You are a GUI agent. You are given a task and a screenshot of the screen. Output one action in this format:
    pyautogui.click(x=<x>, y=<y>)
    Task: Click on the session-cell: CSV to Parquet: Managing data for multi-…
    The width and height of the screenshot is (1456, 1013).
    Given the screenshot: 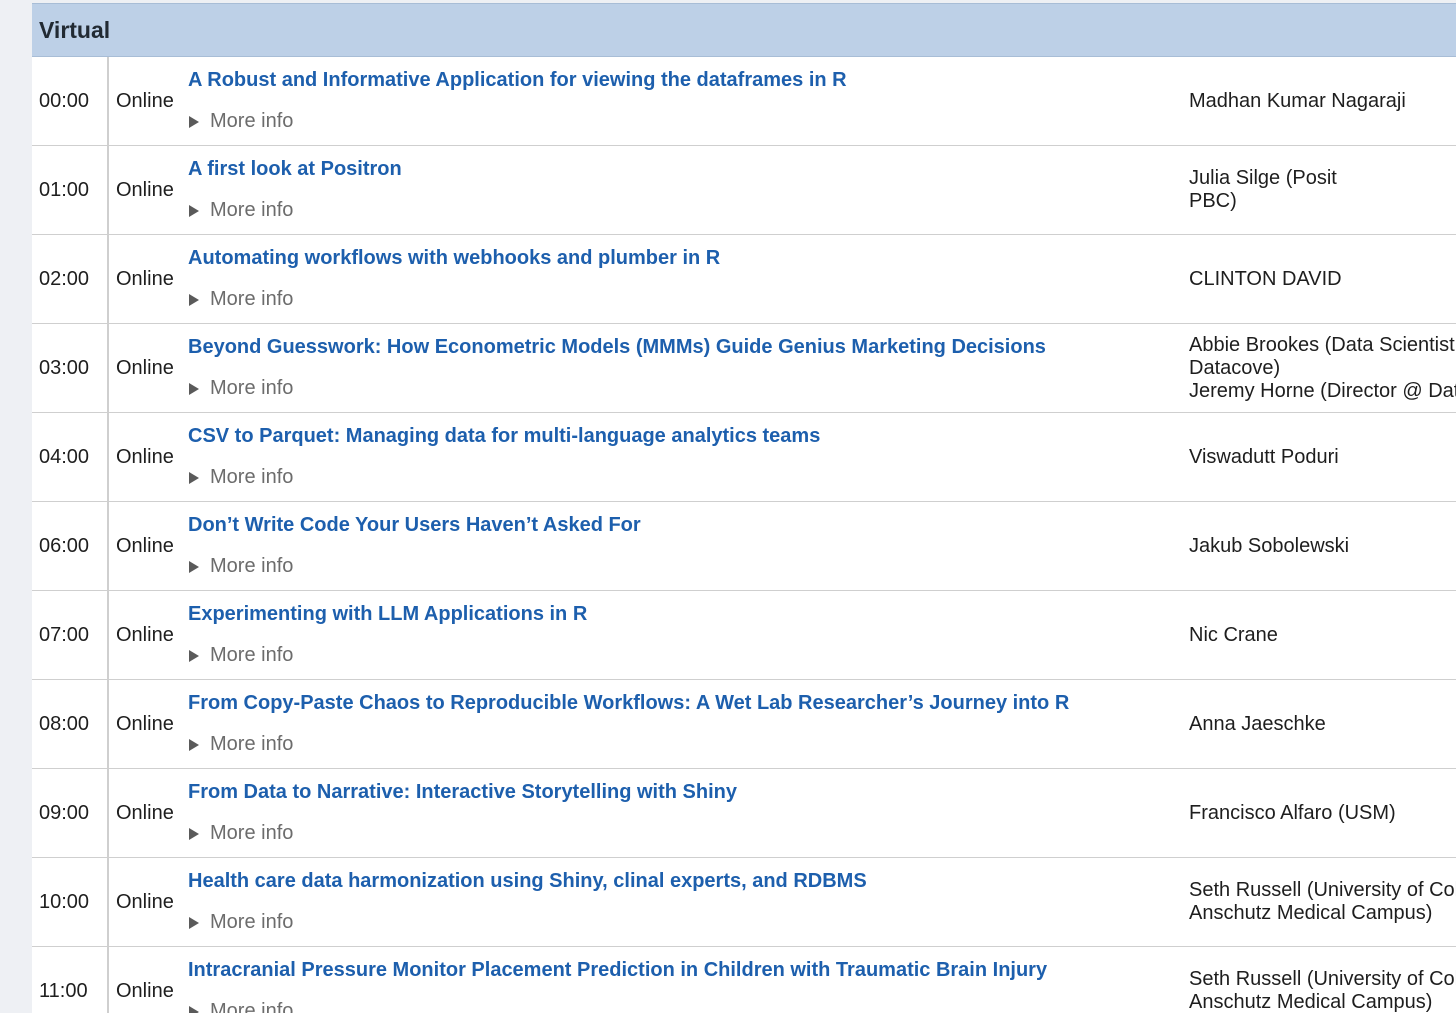 What is the action you would take?
    pyautogui.click(x=688, y=457)
    